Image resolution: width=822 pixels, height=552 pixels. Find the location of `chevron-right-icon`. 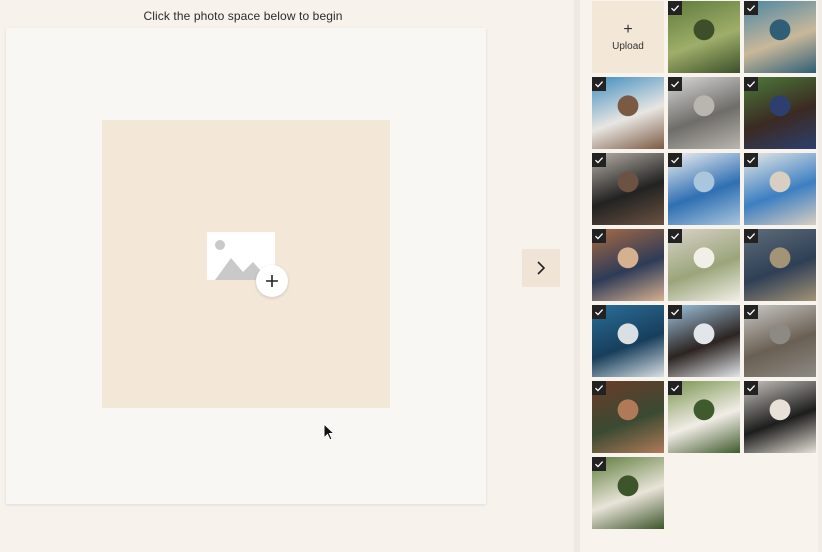

chevron-right-icon is located at coordinates (541, 268).